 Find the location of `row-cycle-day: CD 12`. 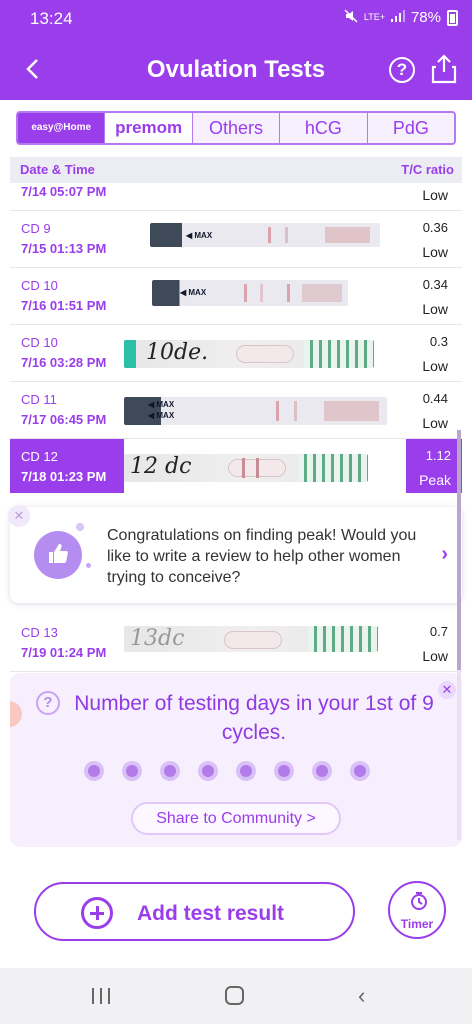

row-cycle-day: CD 12 is located at coordinates (39, 456).